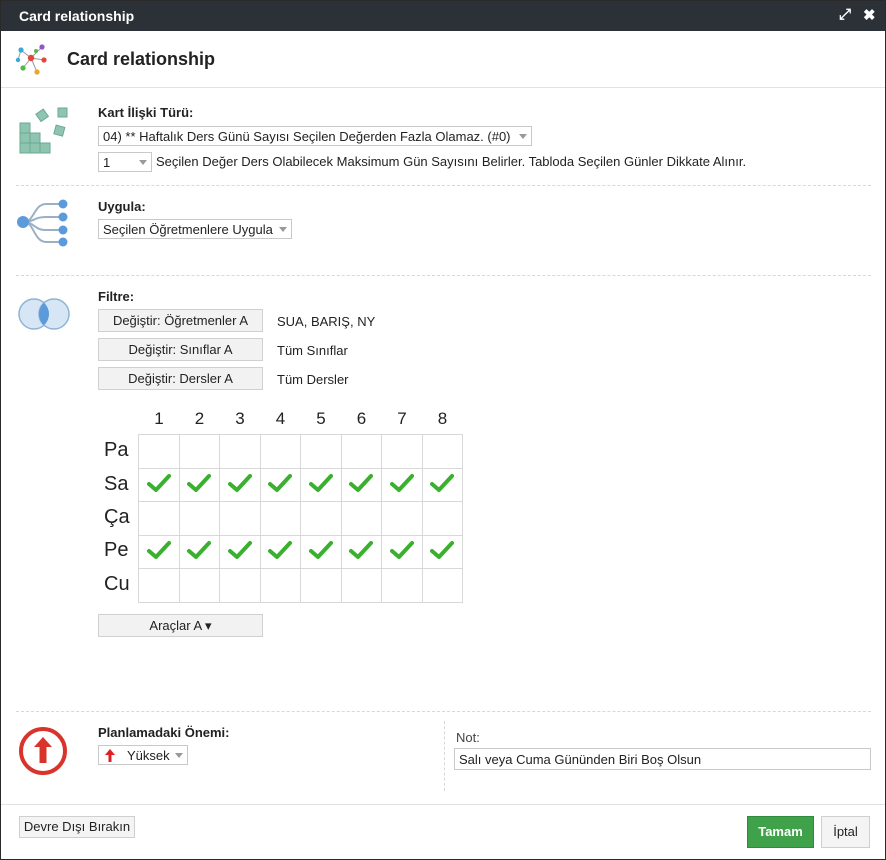 The width and height of the screenshot is (886, 860). What do you see at coordinates (146, 112) in the screenshot?
I see `relation-type-label: Kart İlişki Türü:` at bounding box center [146, 112].